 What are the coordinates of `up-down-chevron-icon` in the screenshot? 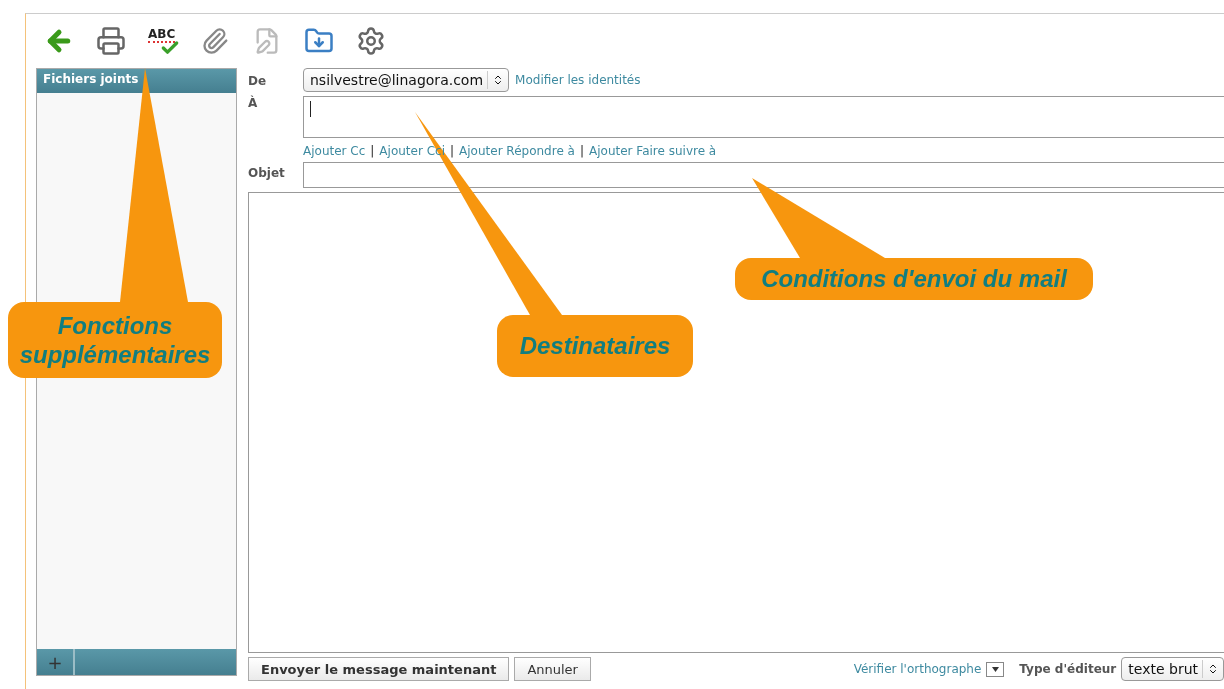 It's located at (1213, 669).